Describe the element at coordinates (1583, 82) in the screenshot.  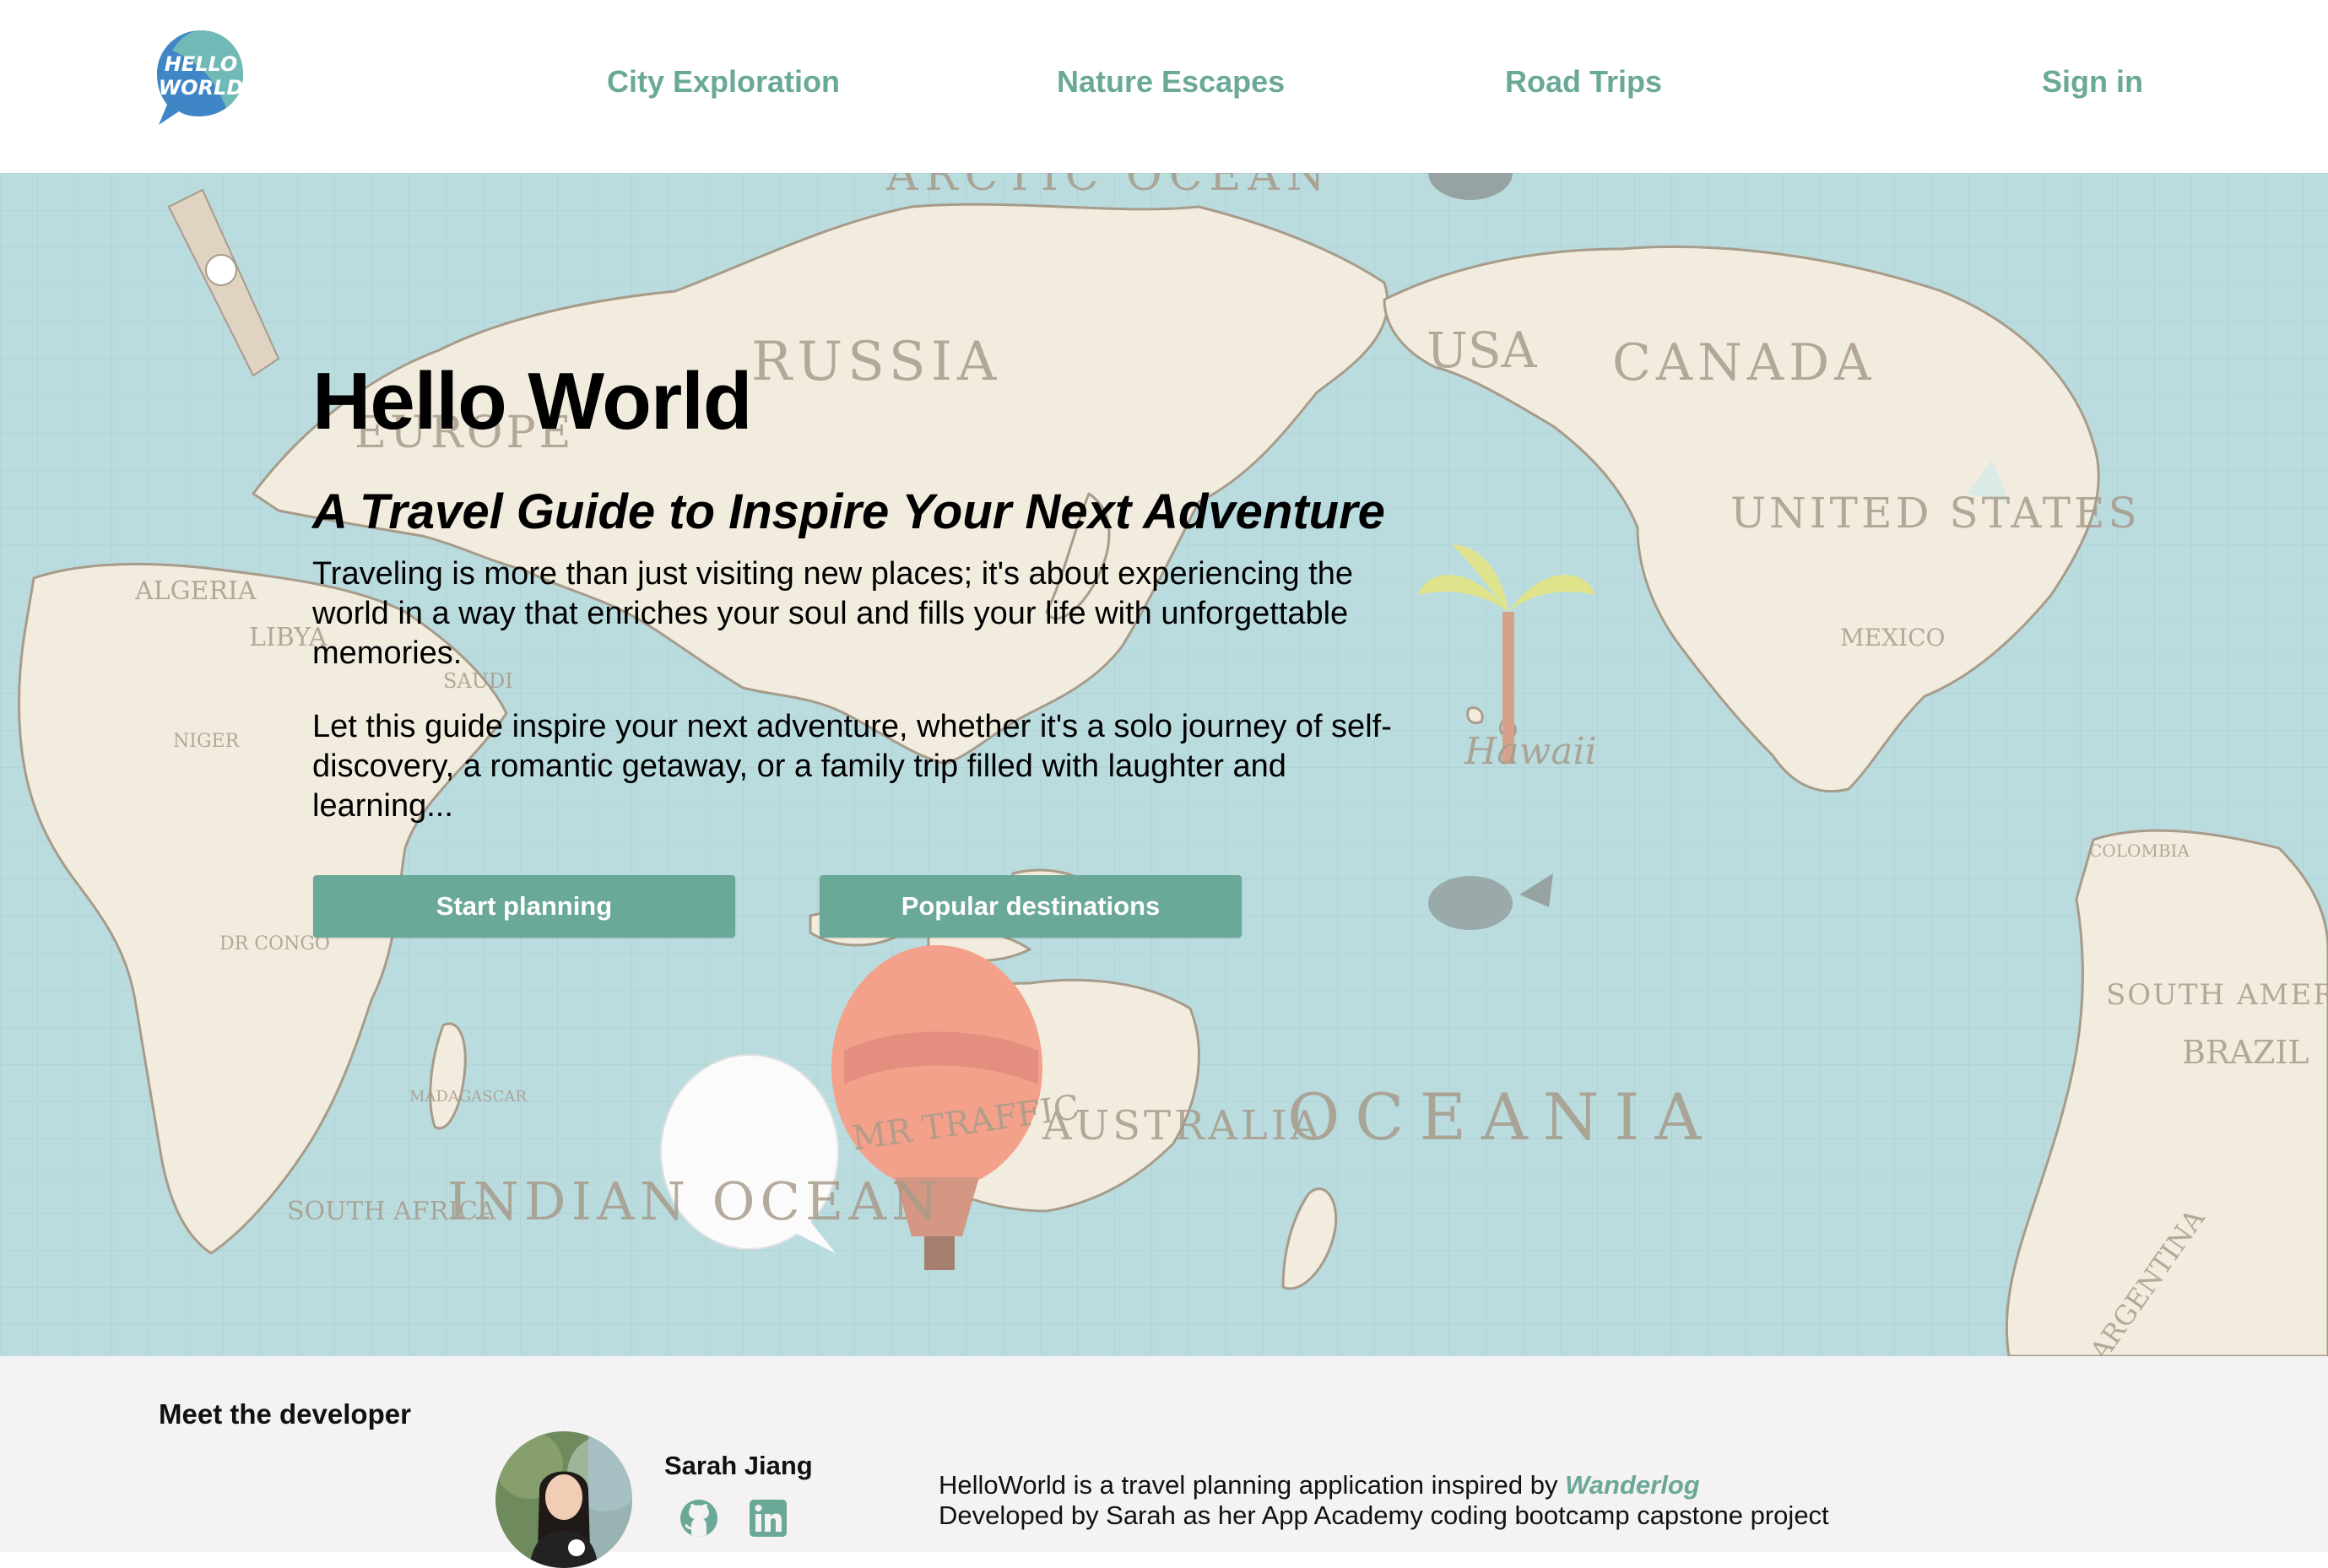
I see `nav-road-trips: Road Trips` at that location.